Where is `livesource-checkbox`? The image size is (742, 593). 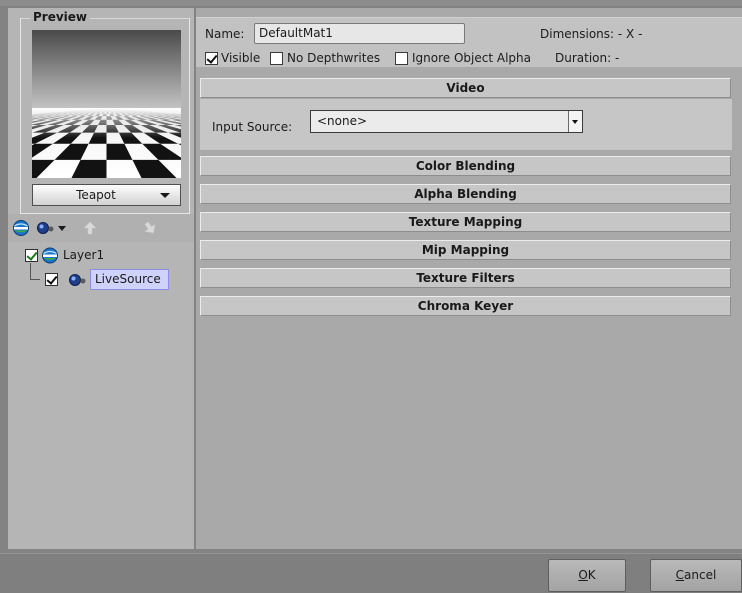 livesource-checkbox is located at coordinates (51, 279).